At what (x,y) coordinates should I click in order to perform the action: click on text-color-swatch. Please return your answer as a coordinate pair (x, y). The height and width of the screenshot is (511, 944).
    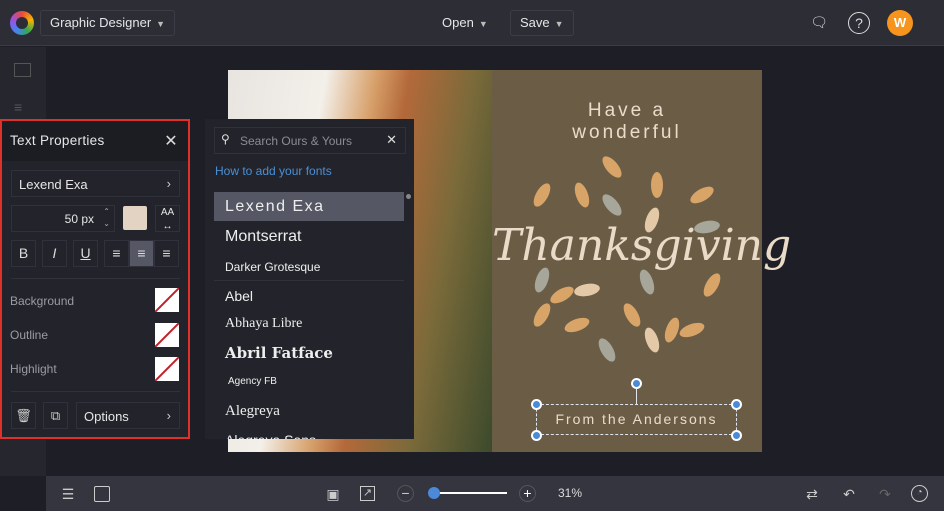
    Looking at the image, I should click on (135, 218).